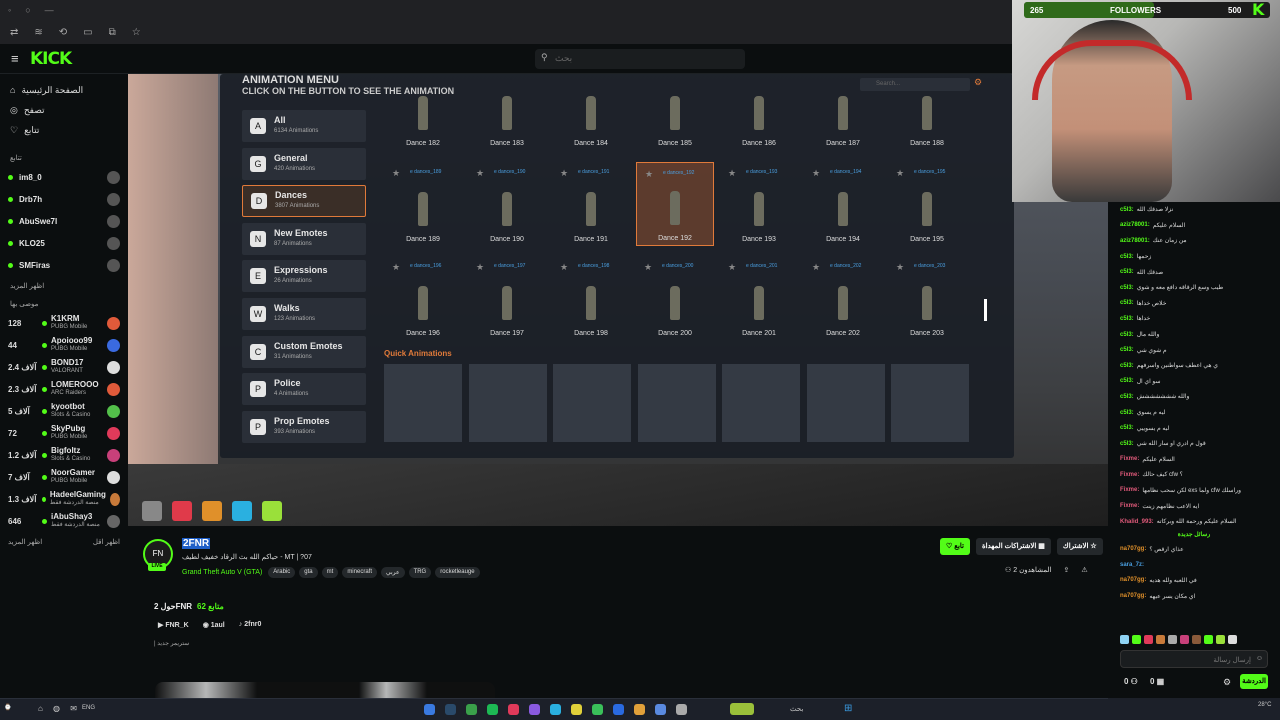  What do you see at coordinates (304, 351) in the screenshot?
I see `category-button: C Custom Emotes 31 Animations` at bounding box center [304, 351].